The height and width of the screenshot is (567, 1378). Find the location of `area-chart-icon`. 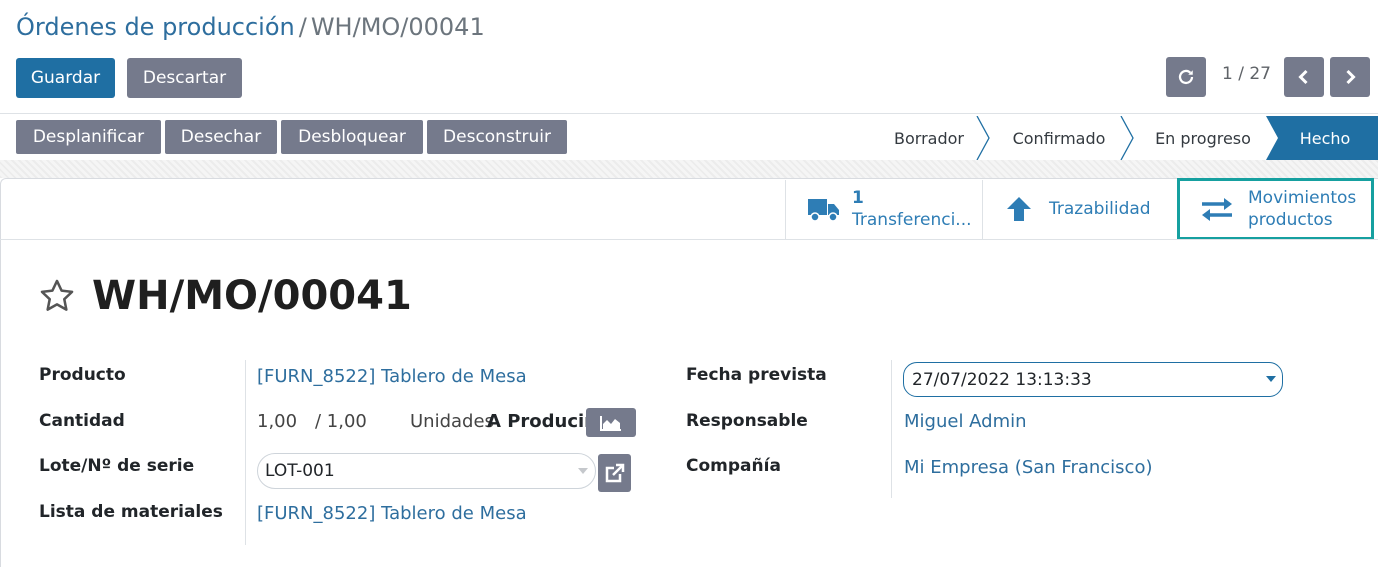

area-chart-icon is located at coordinates (610, 423).